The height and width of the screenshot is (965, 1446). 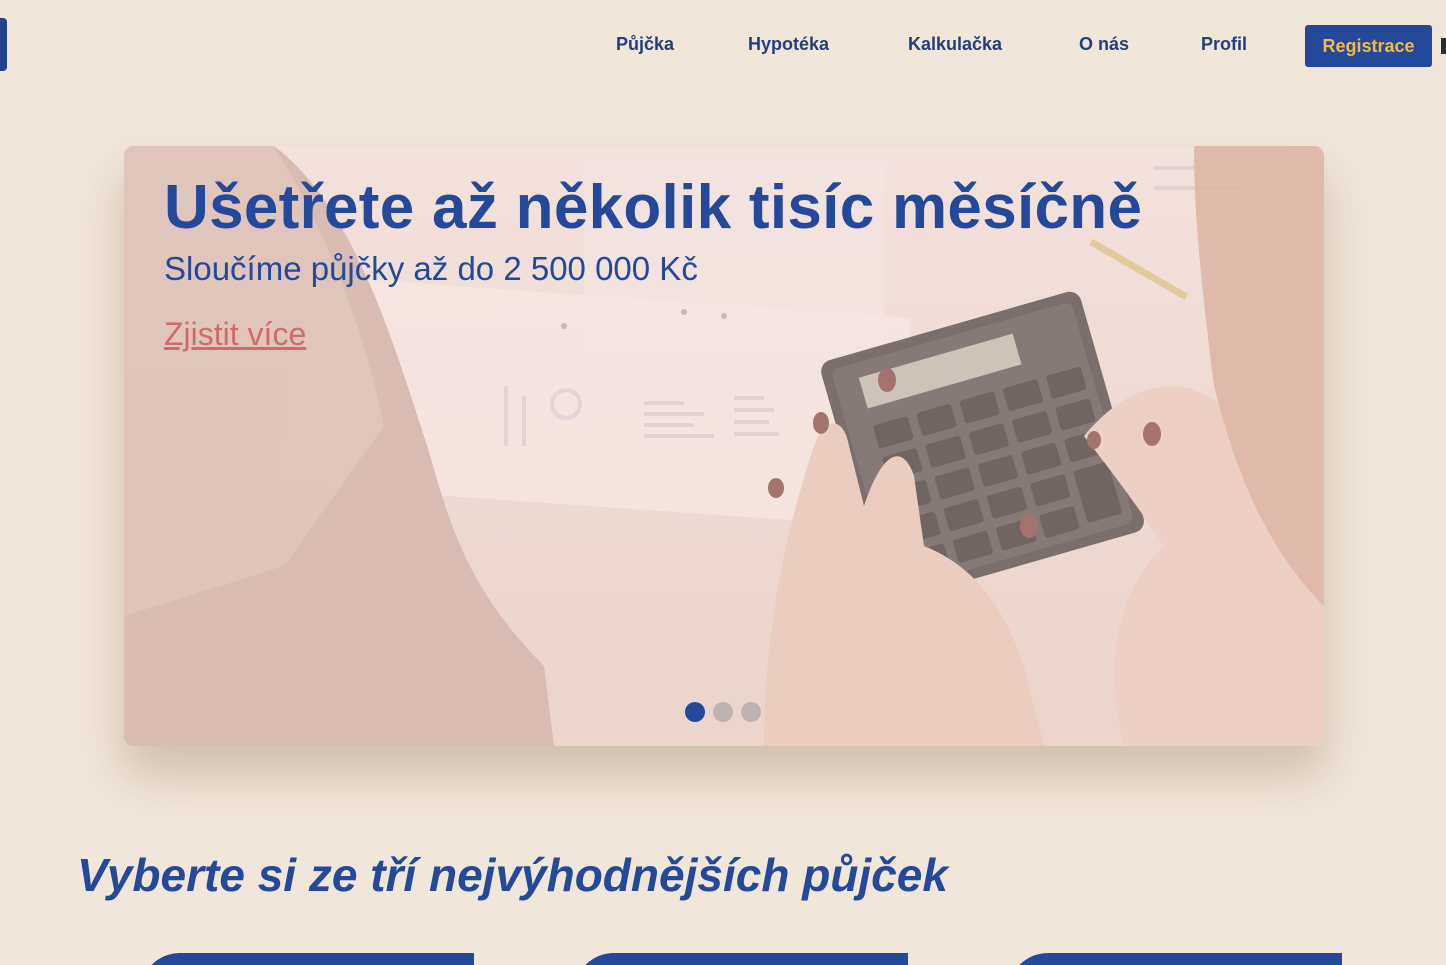 What do you see at coordinates (1368, 46) in the screenshot?
I see `register-button: Registrace` at bounding box center [1368, 46].